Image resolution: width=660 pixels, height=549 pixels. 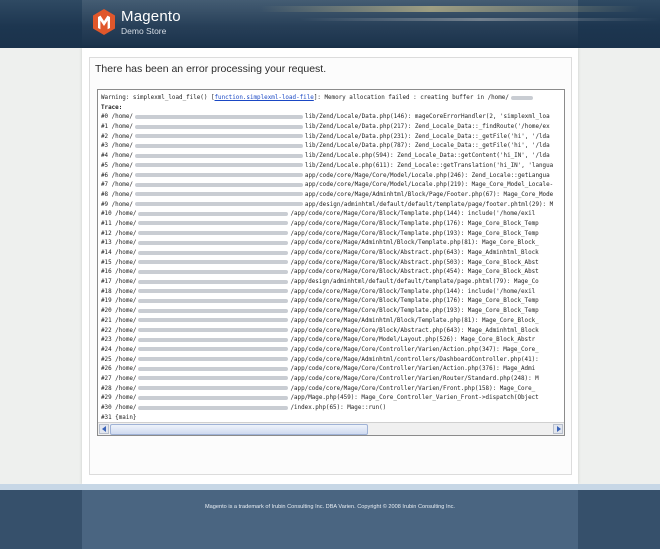 I want to click on function-doc-link: function.simplexml-load-file, so click(x=264, y=98).